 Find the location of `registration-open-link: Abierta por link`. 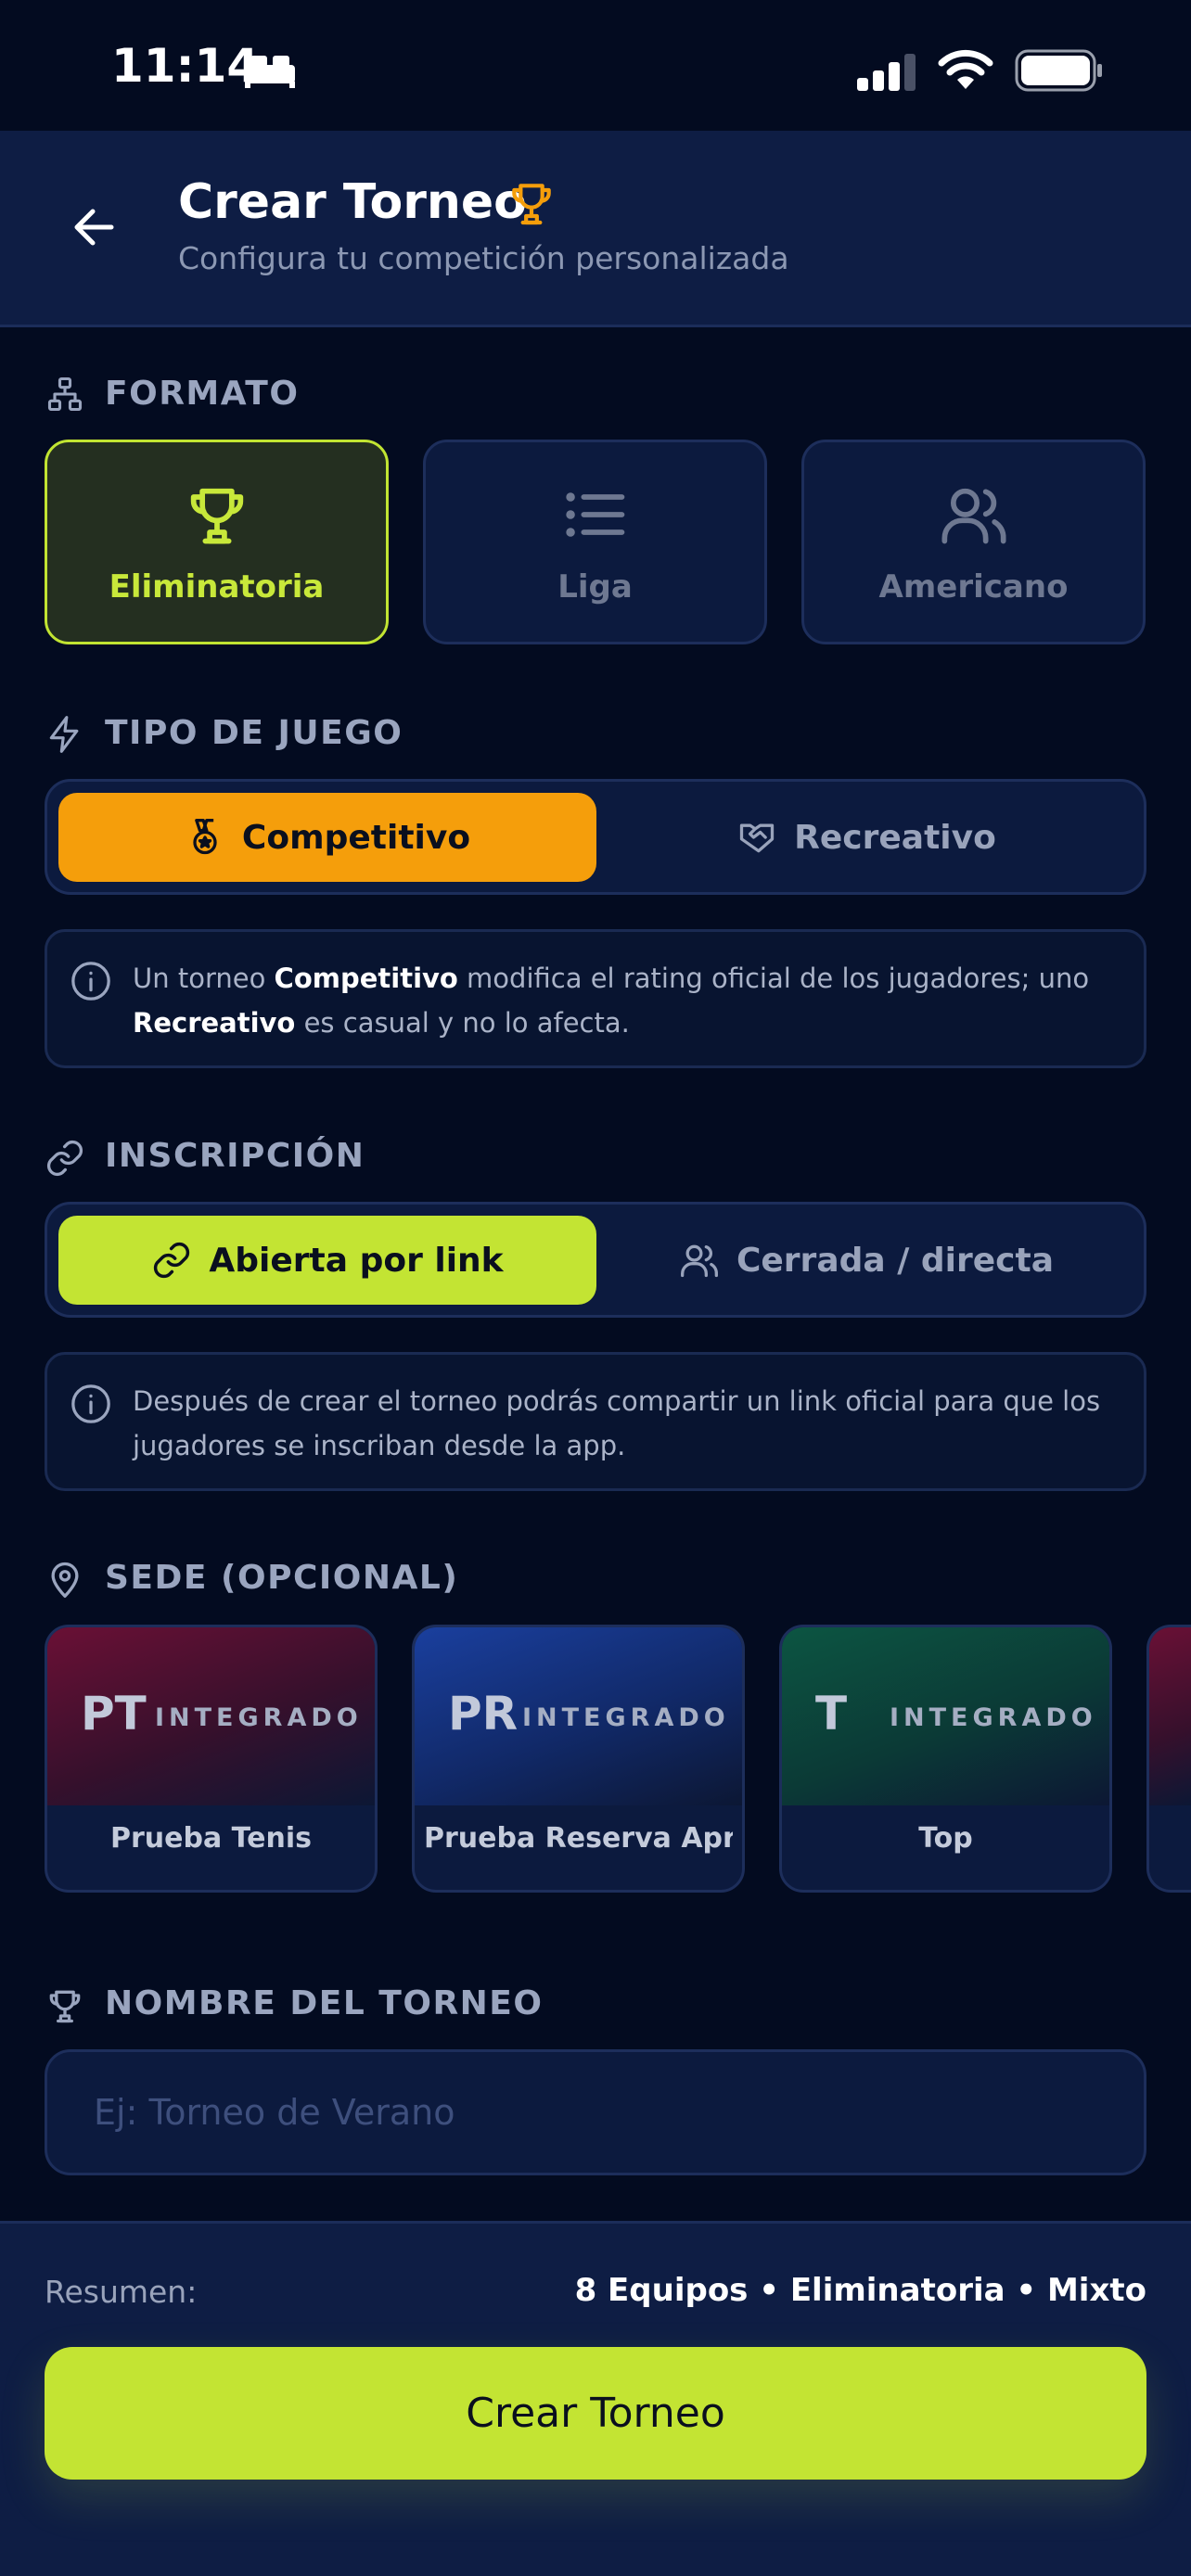

registration-open-link: Abierta por link is located at coordinates (327, 1260).